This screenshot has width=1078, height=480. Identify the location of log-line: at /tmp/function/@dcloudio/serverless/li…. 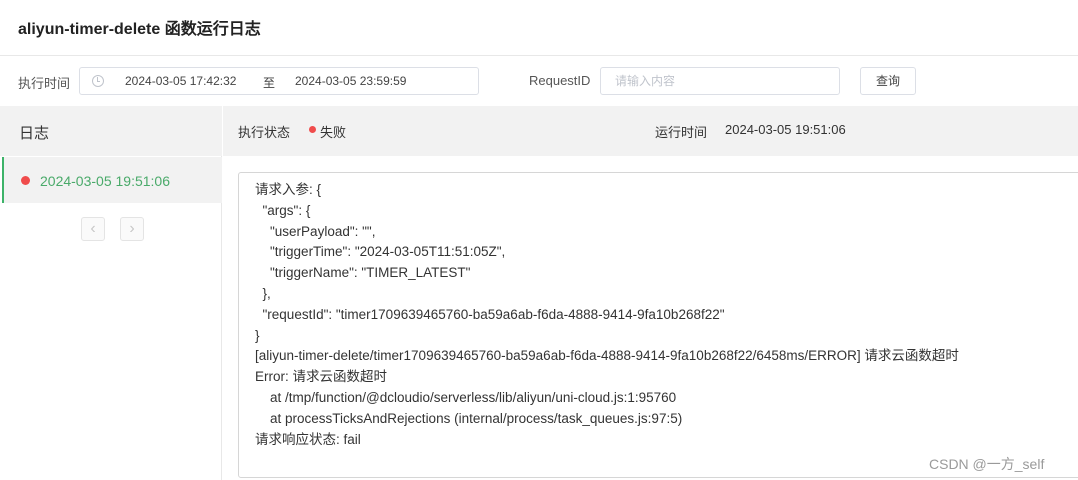
(466, 397).